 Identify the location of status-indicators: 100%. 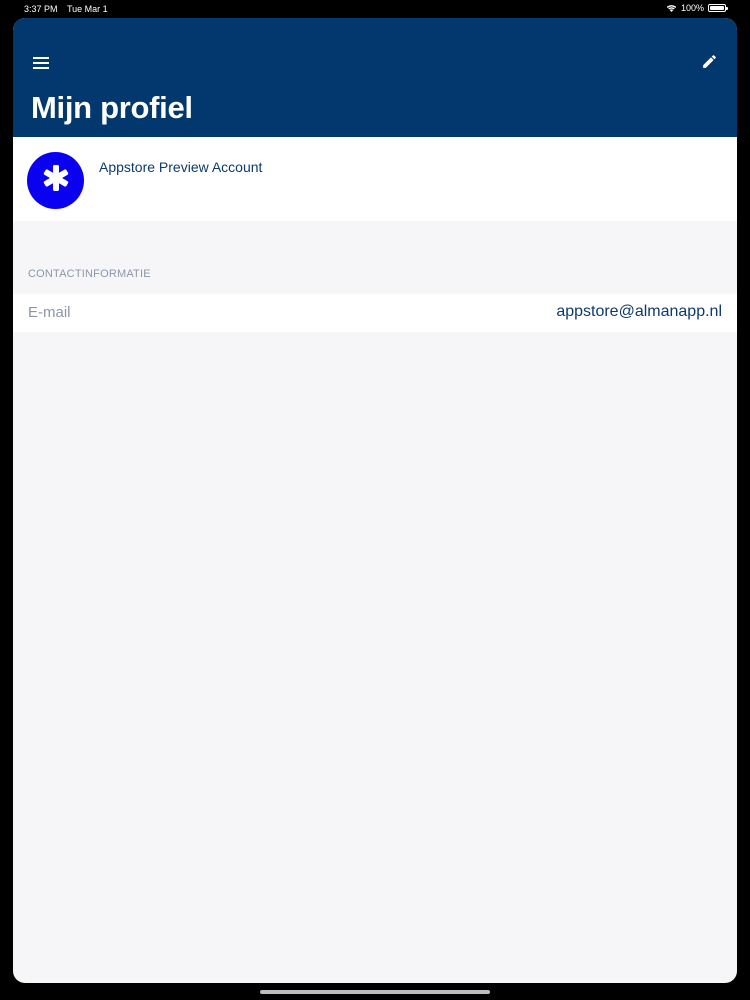
(697, 8).